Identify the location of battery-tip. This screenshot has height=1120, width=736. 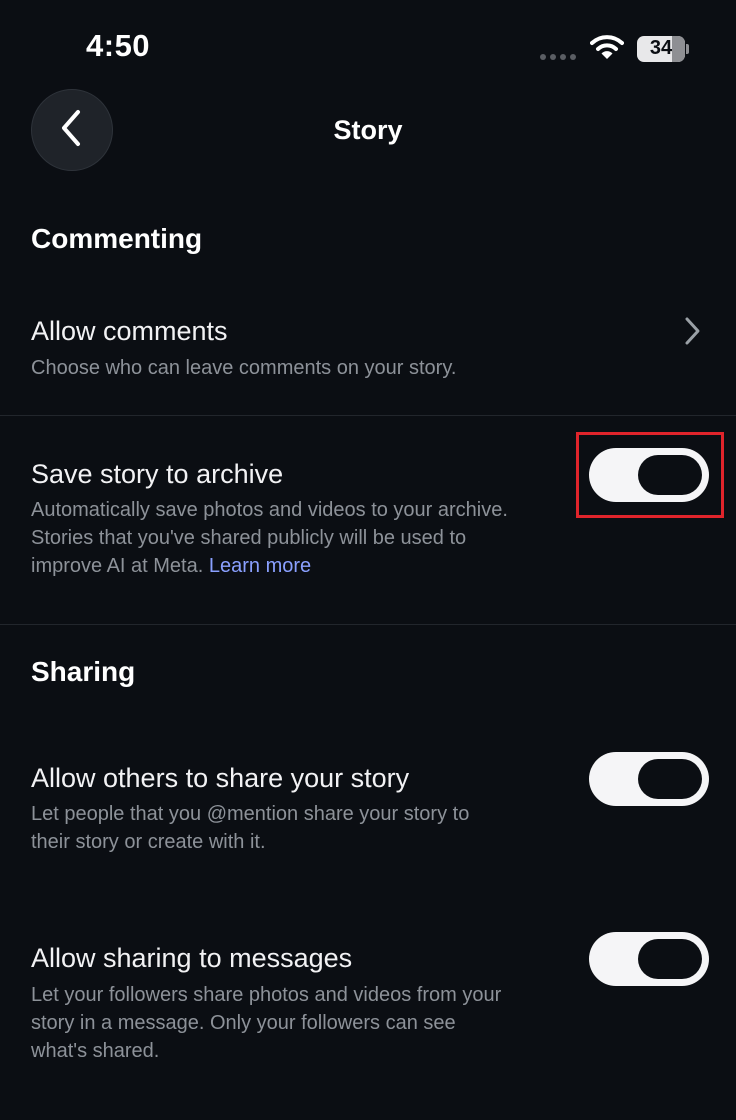
(687, 49).